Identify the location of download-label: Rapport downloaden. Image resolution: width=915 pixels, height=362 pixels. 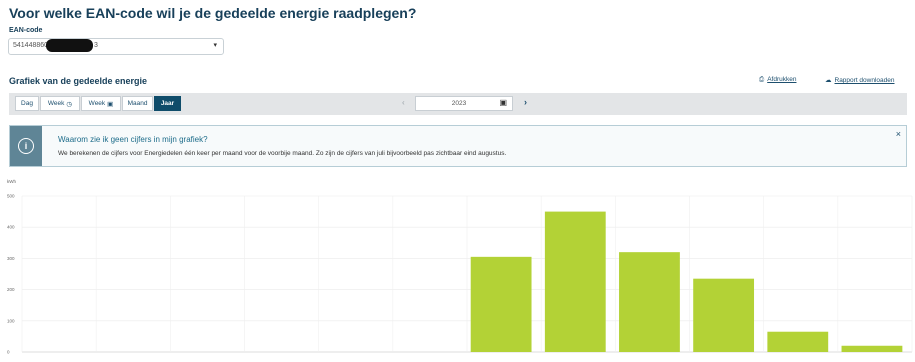
(864, 80).